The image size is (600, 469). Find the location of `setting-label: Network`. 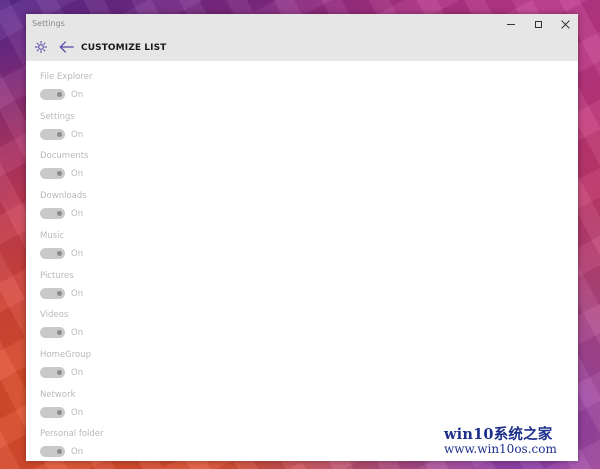

setting-label: Network is located at coordinates (58, 394).